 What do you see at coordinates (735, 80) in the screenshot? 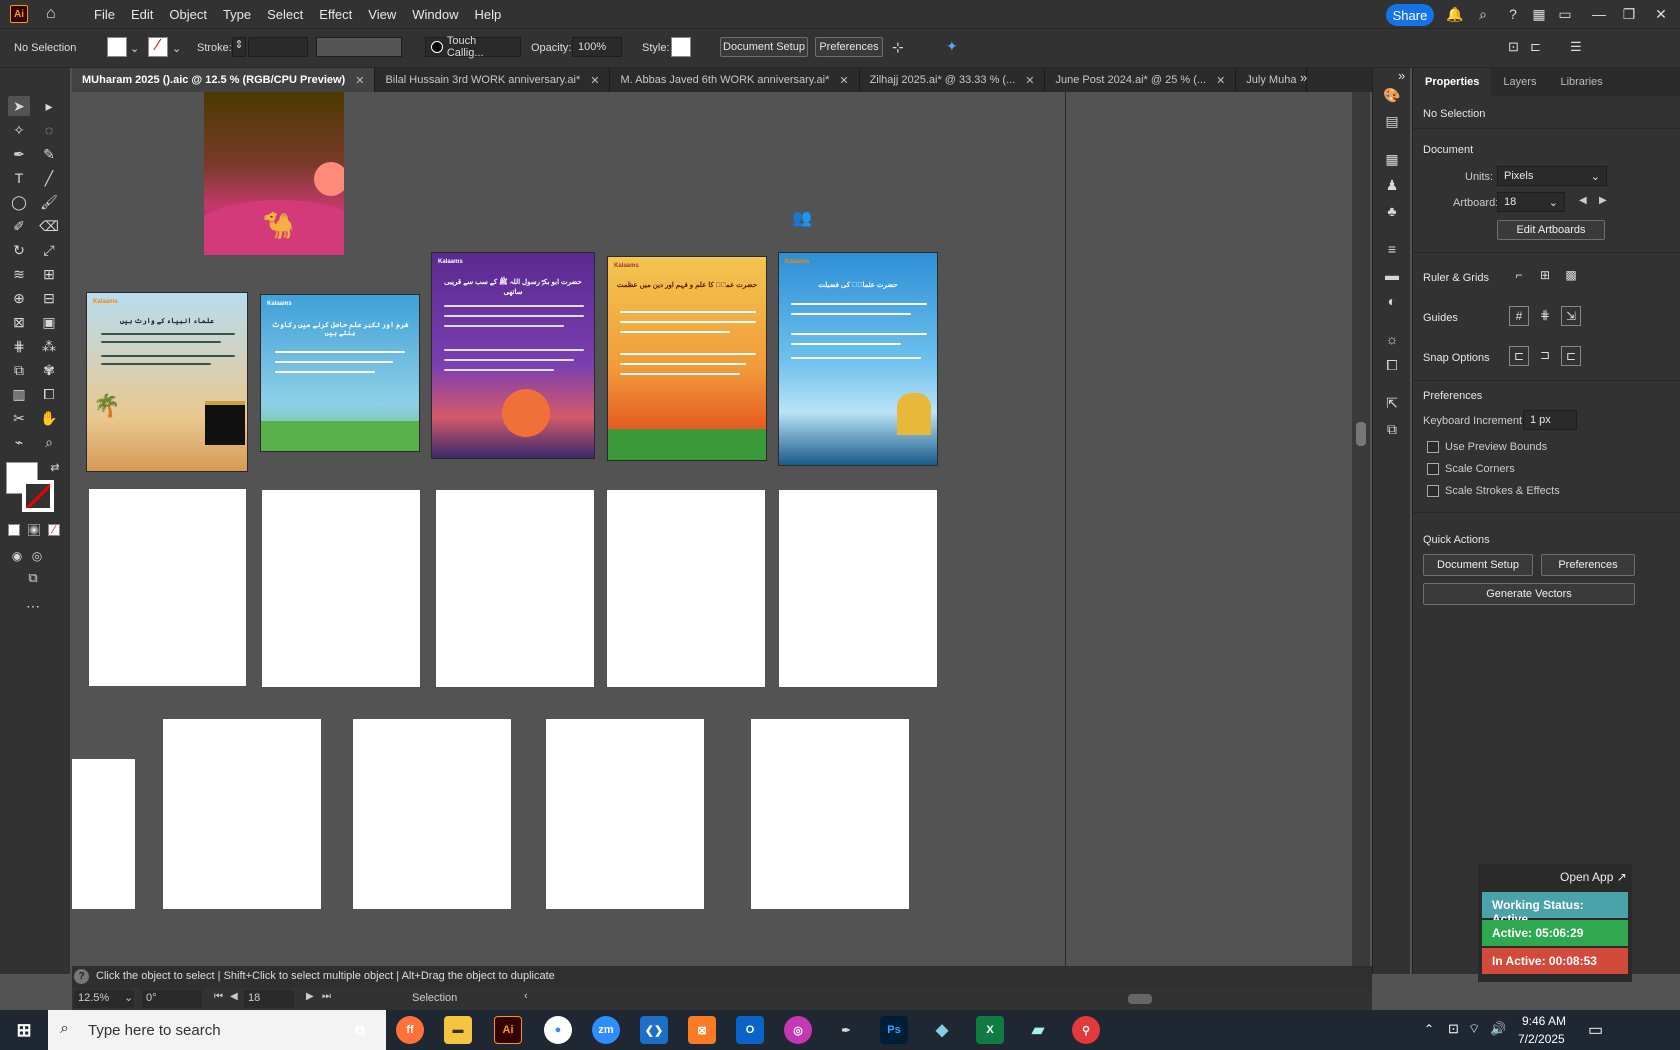
I see `tab-abbas-javed: M. Abbas Javed 6th WORK anniversary.ai* ✕` at bounding box center [735, 80].